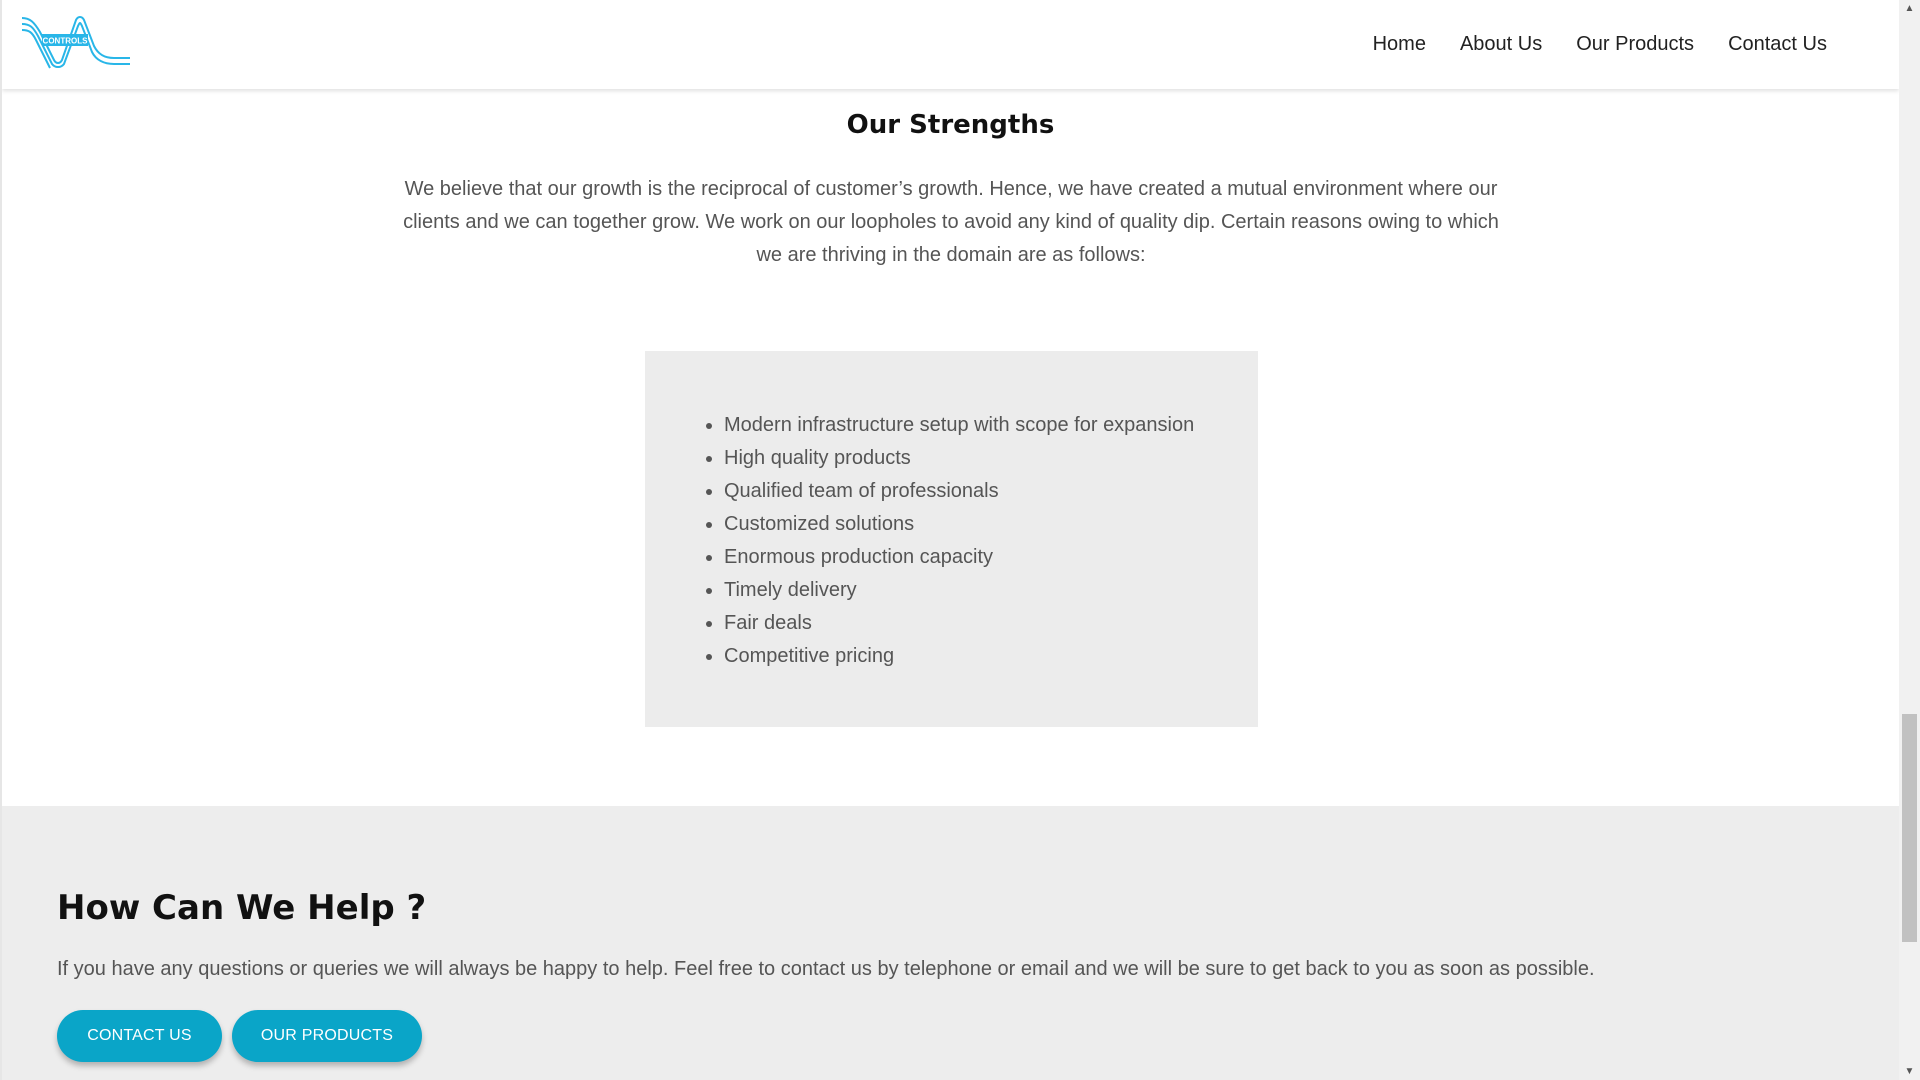 This screenshot has height=1080, width=1920. I want to click on help-title: How Can We Help ?, so click(242, 908).